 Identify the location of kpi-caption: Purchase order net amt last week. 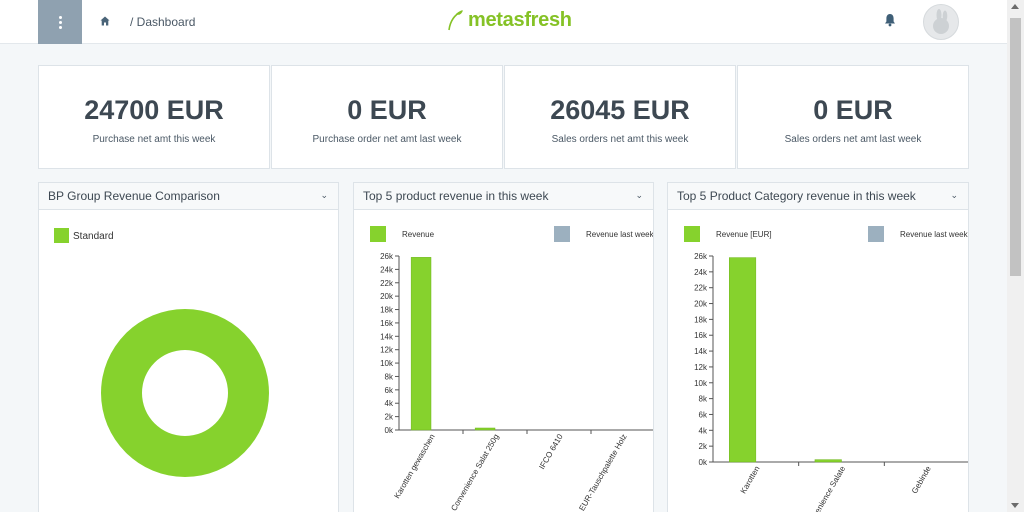
(387, 139).